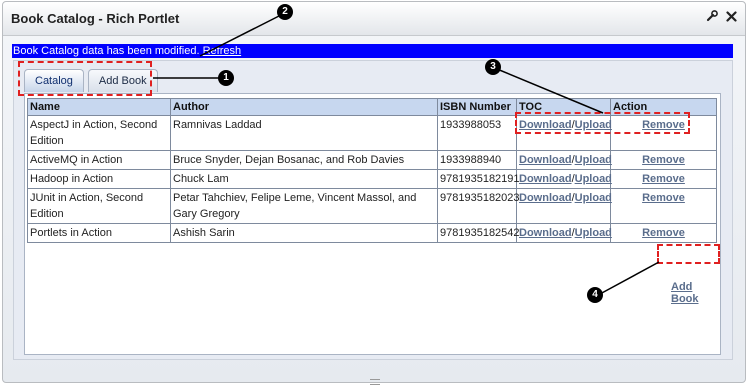 This screenshot has height=385, width=750. I want to click on book-isbn: 9781935182542, so click(478, 233).